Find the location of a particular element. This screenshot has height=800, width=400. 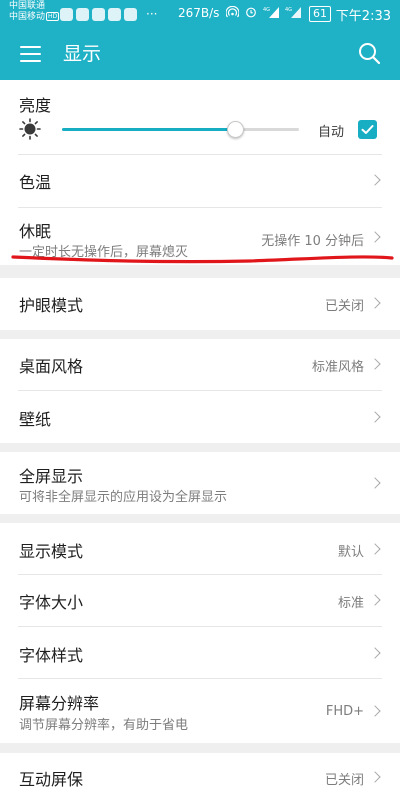

signal-1-label: 4G is located at coordinates (266, 10).